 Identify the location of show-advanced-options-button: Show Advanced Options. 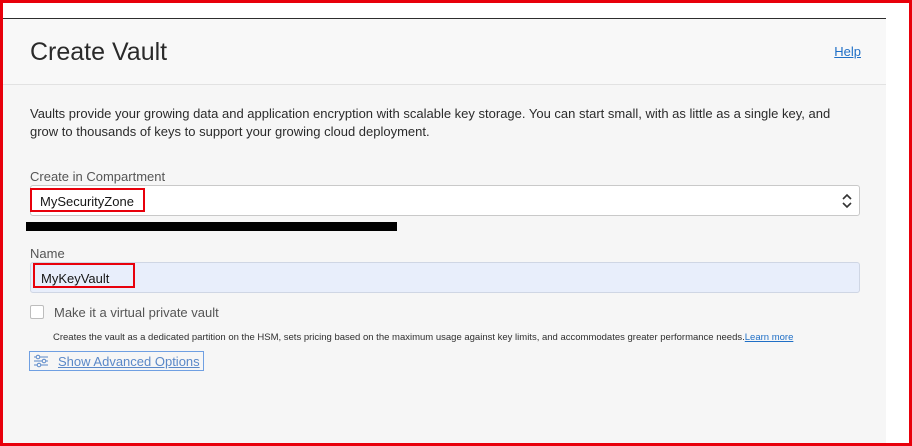
(116, 361).